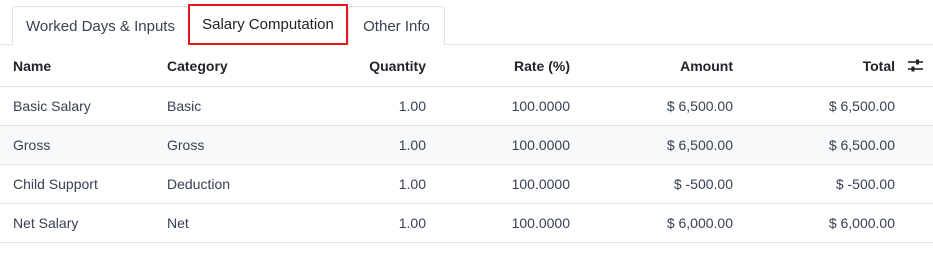 This screenshot has height=256, width=933. What do you see at coordinates (32, 65) in the screenshot?
I see `column-header-name: Name` at bounding box center [32, 65].